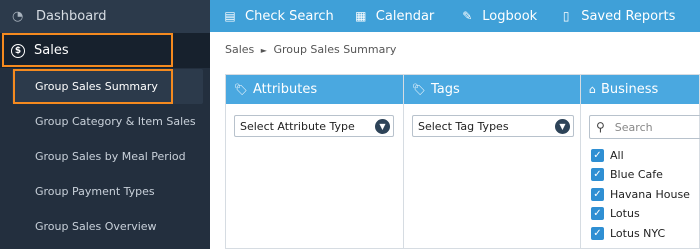  What do you see at coordinates (566, 16) in the screenshot?
I see `file-icon: ▯` at bounding box center [566, 16].